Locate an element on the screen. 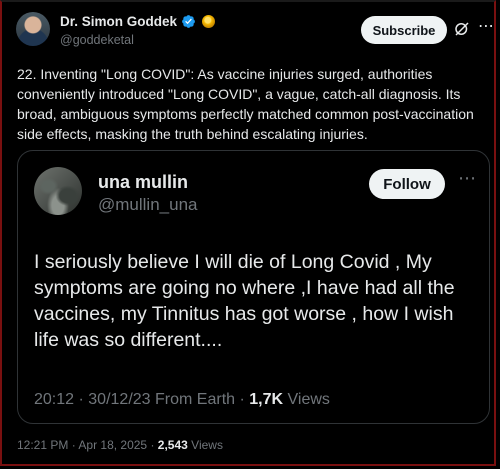 This screenshot has height=469, width=500. author-name: Dr. Simon Goddek is located at coordinates (118, 21).